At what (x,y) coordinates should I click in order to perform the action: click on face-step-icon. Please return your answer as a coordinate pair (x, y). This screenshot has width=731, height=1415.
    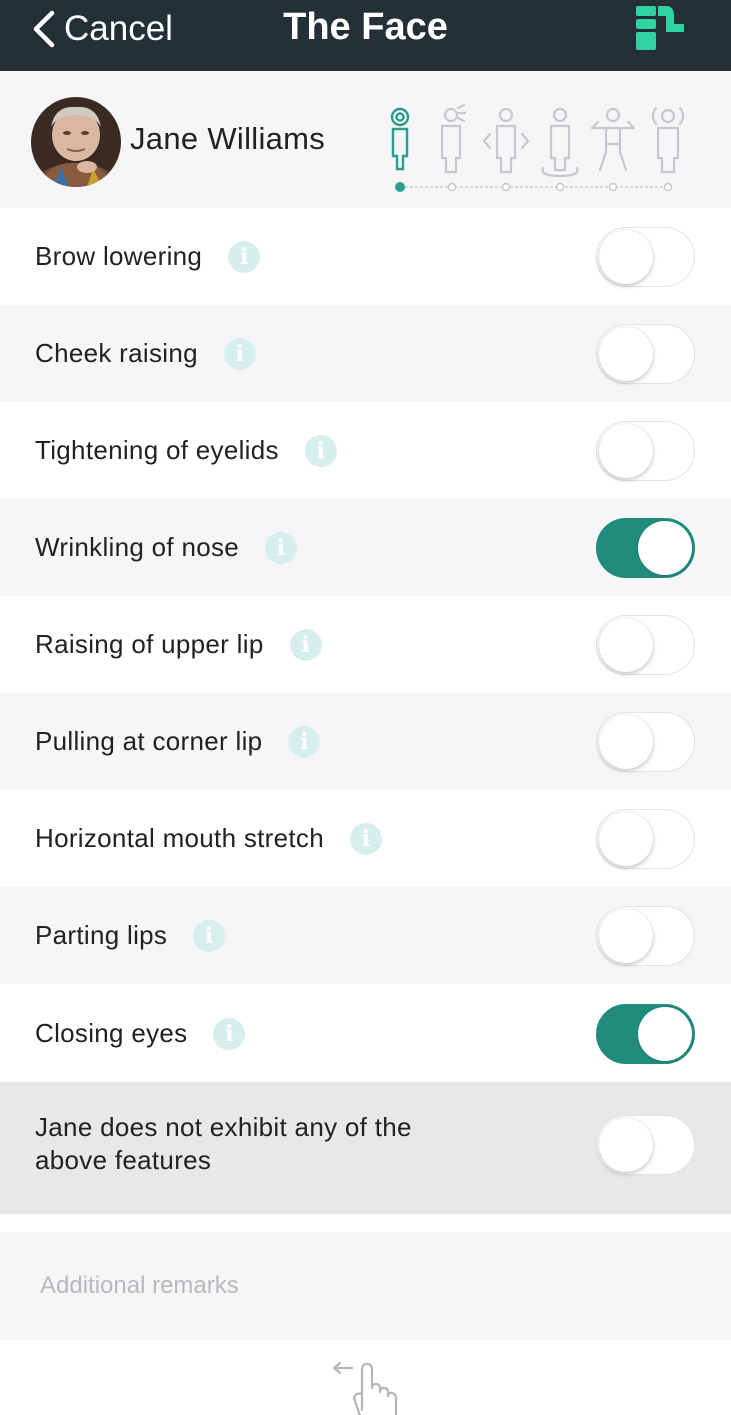
    Looking at the image, I should click on (400, 139).